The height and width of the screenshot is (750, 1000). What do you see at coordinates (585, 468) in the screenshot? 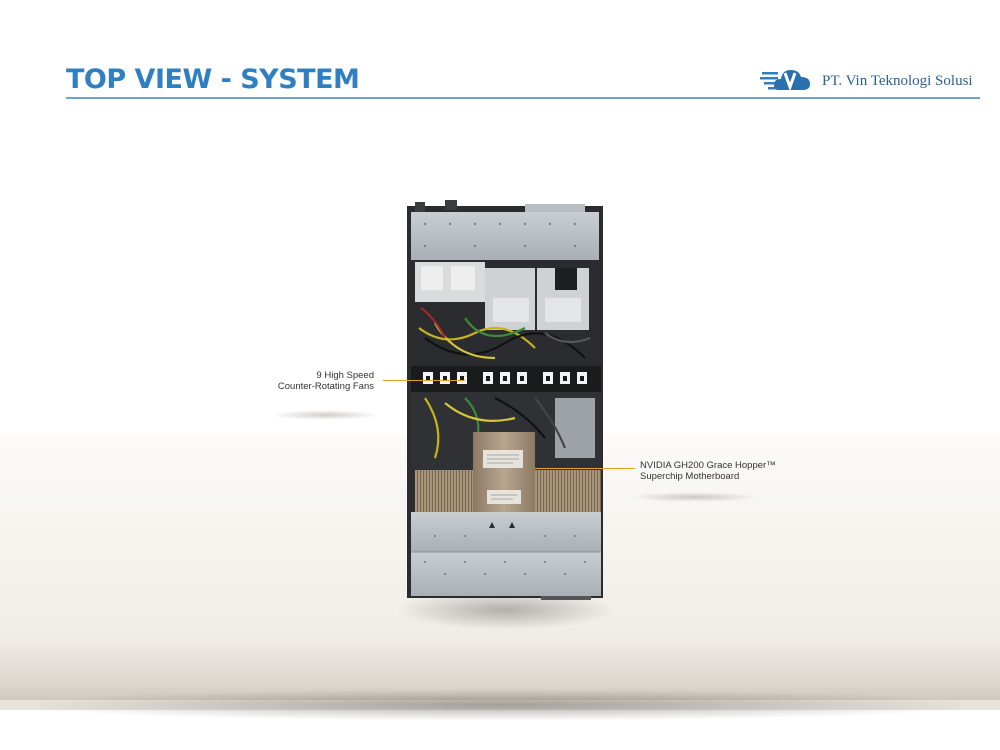
I see `motherboard-leader-line` at bounding box center [585, 468].